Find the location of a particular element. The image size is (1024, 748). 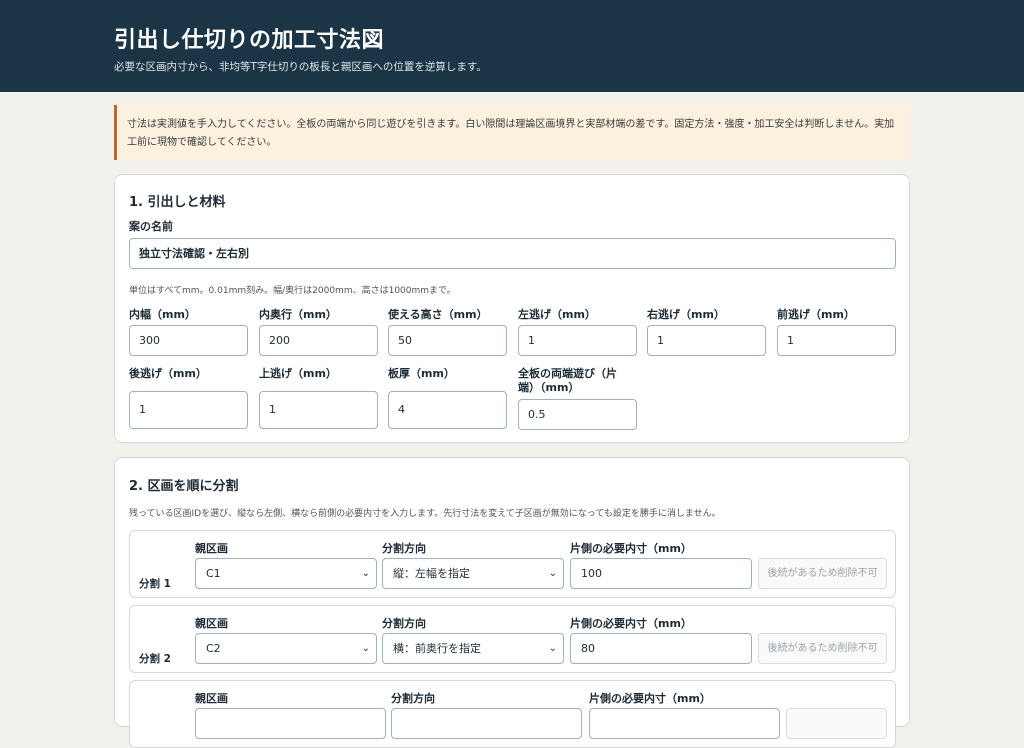

left-clearance-label: 左逃げ（mm） is located at coordinates (557, 314).